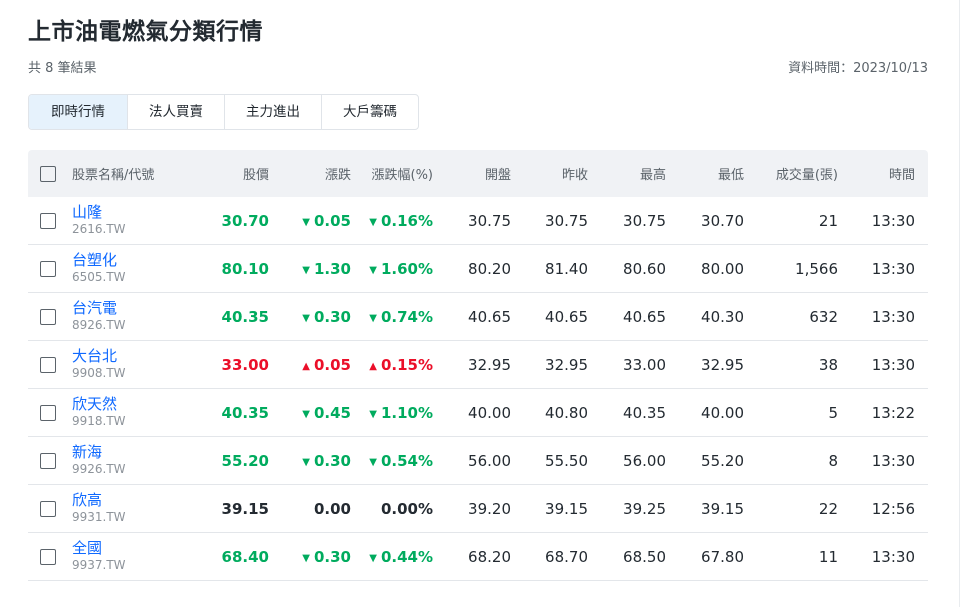  Describe the element at coordinates (139, 212) in the screenshot. I see `stock-name-link: 山隆` at that location.